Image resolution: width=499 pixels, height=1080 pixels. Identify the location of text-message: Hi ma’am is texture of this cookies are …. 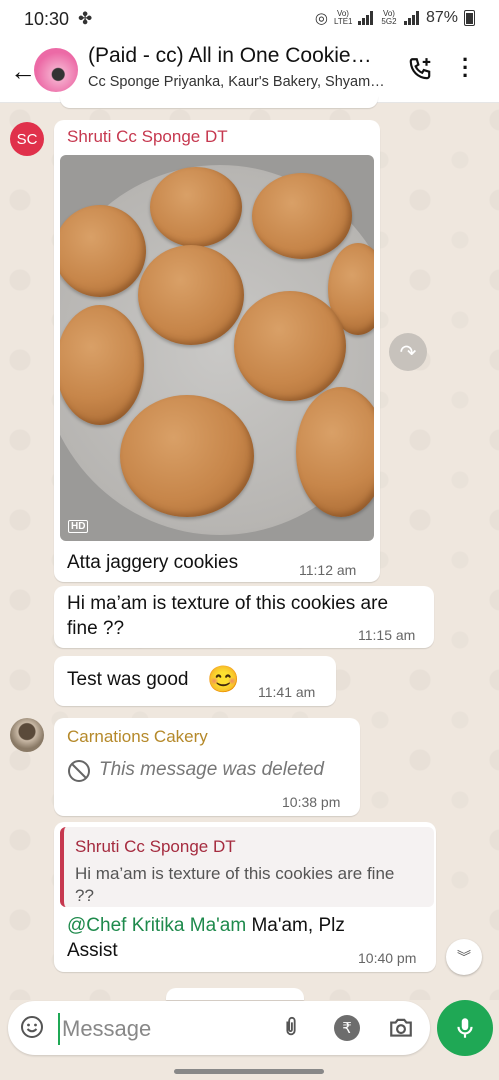
(244, 617).